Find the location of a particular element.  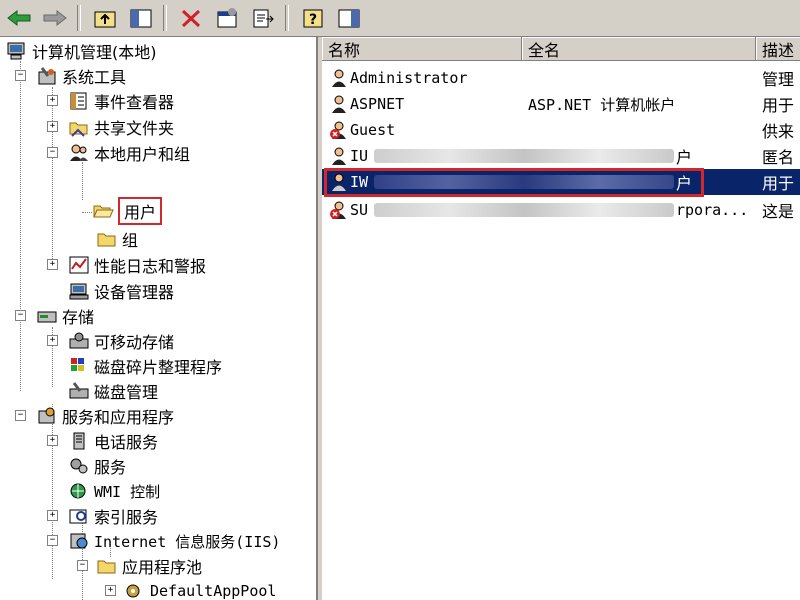

show-hide-action-pane-button is located at coordinates (349, 18).